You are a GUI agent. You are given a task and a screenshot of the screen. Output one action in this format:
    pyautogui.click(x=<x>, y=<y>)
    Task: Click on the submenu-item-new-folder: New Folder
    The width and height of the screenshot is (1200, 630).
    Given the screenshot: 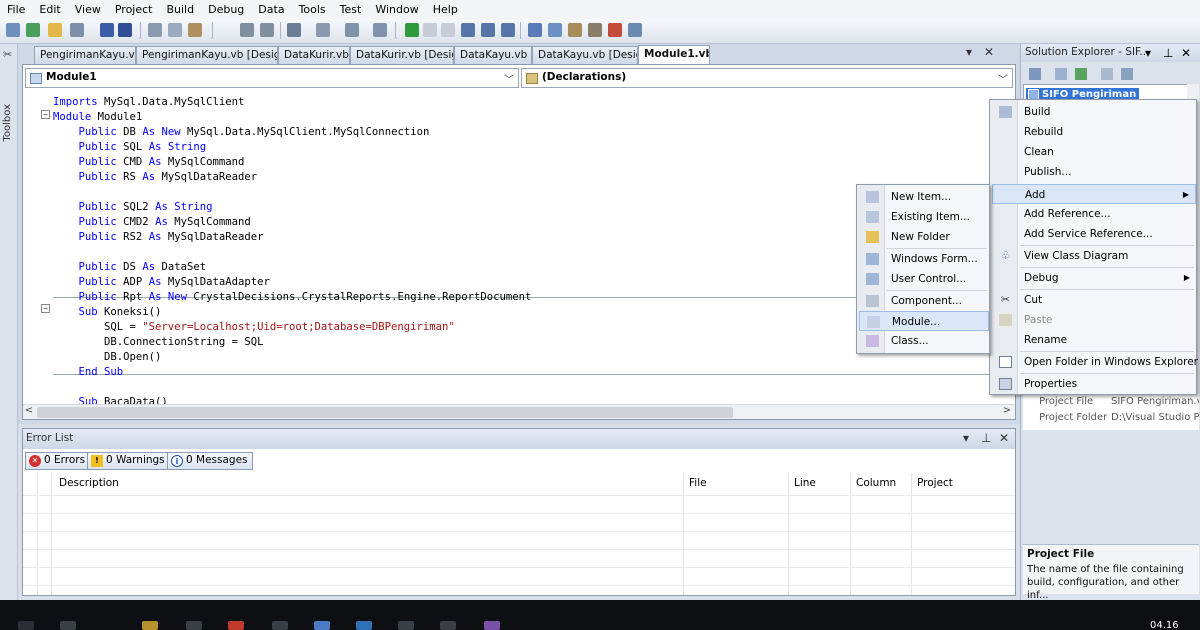 What is the action you would take?
    pyautogui.click(x=924, y=237)
    